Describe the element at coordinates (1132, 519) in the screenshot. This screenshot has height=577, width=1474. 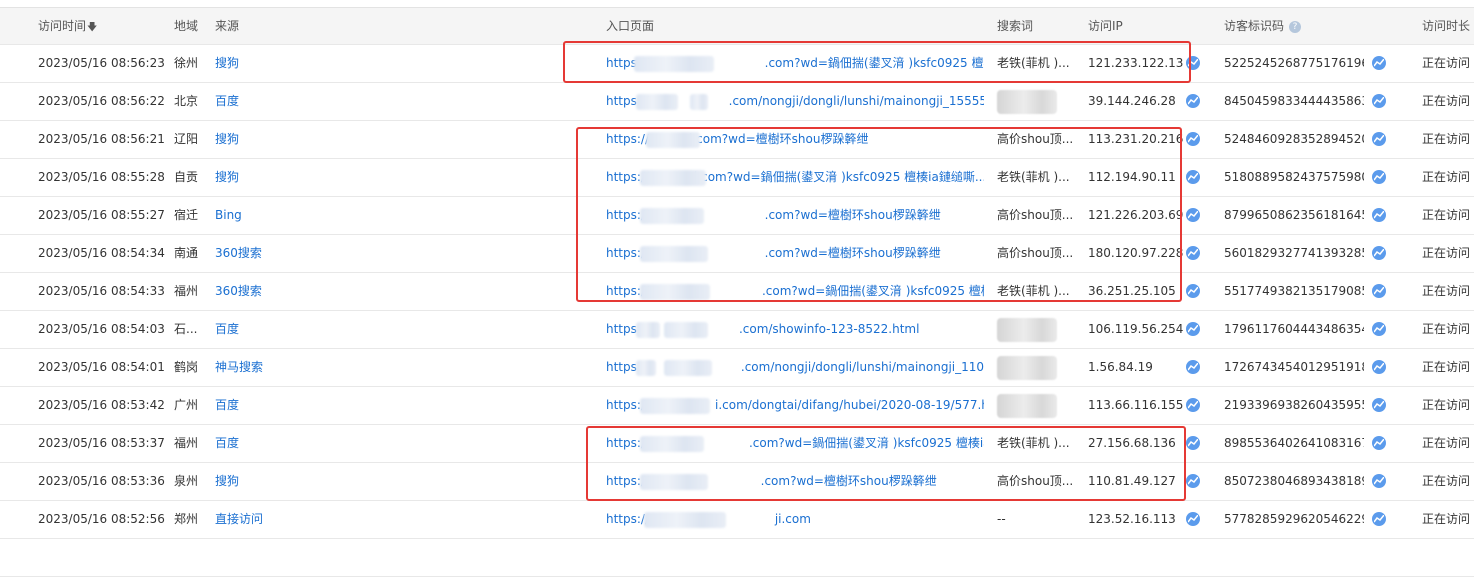
I see `visitor-ip: 123.52.16.113` at that location.